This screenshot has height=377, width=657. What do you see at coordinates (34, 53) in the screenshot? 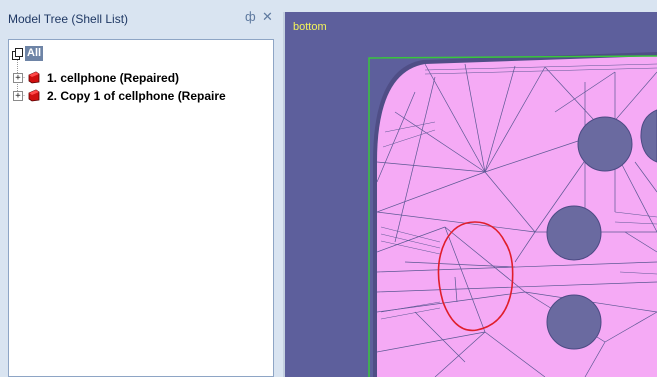
I see `tree-root-label: All` at bounding box center [34, 53].